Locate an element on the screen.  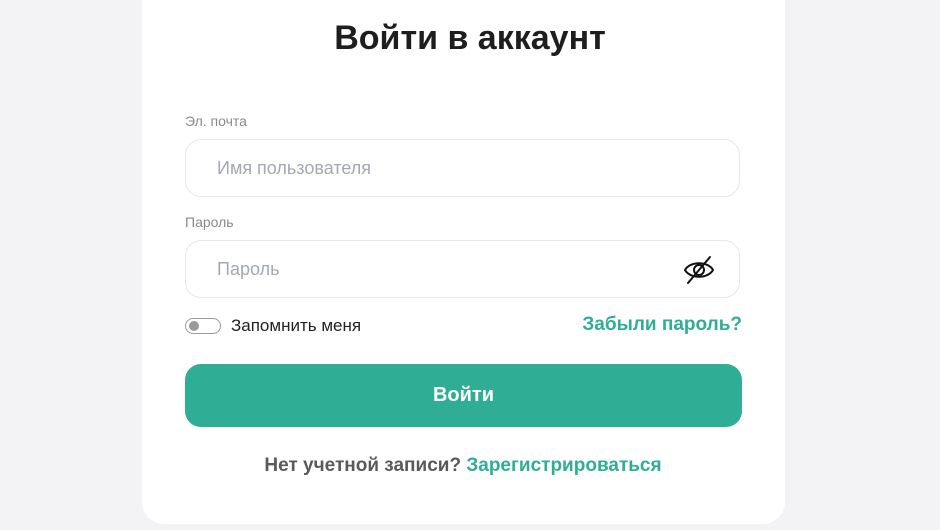
eye-off-icon is located at coordinates (699, 270).